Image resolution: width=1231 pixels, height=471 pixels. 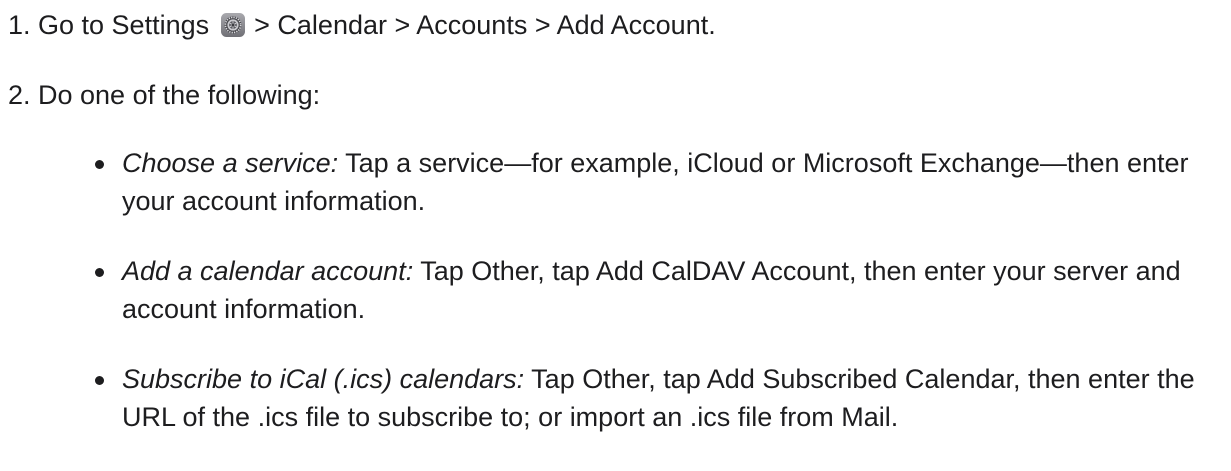 What do you see at coordinates (124, 25) in the screenshot?
I see `step-text-start: Go to Settings` at bounding box center [124, 25].